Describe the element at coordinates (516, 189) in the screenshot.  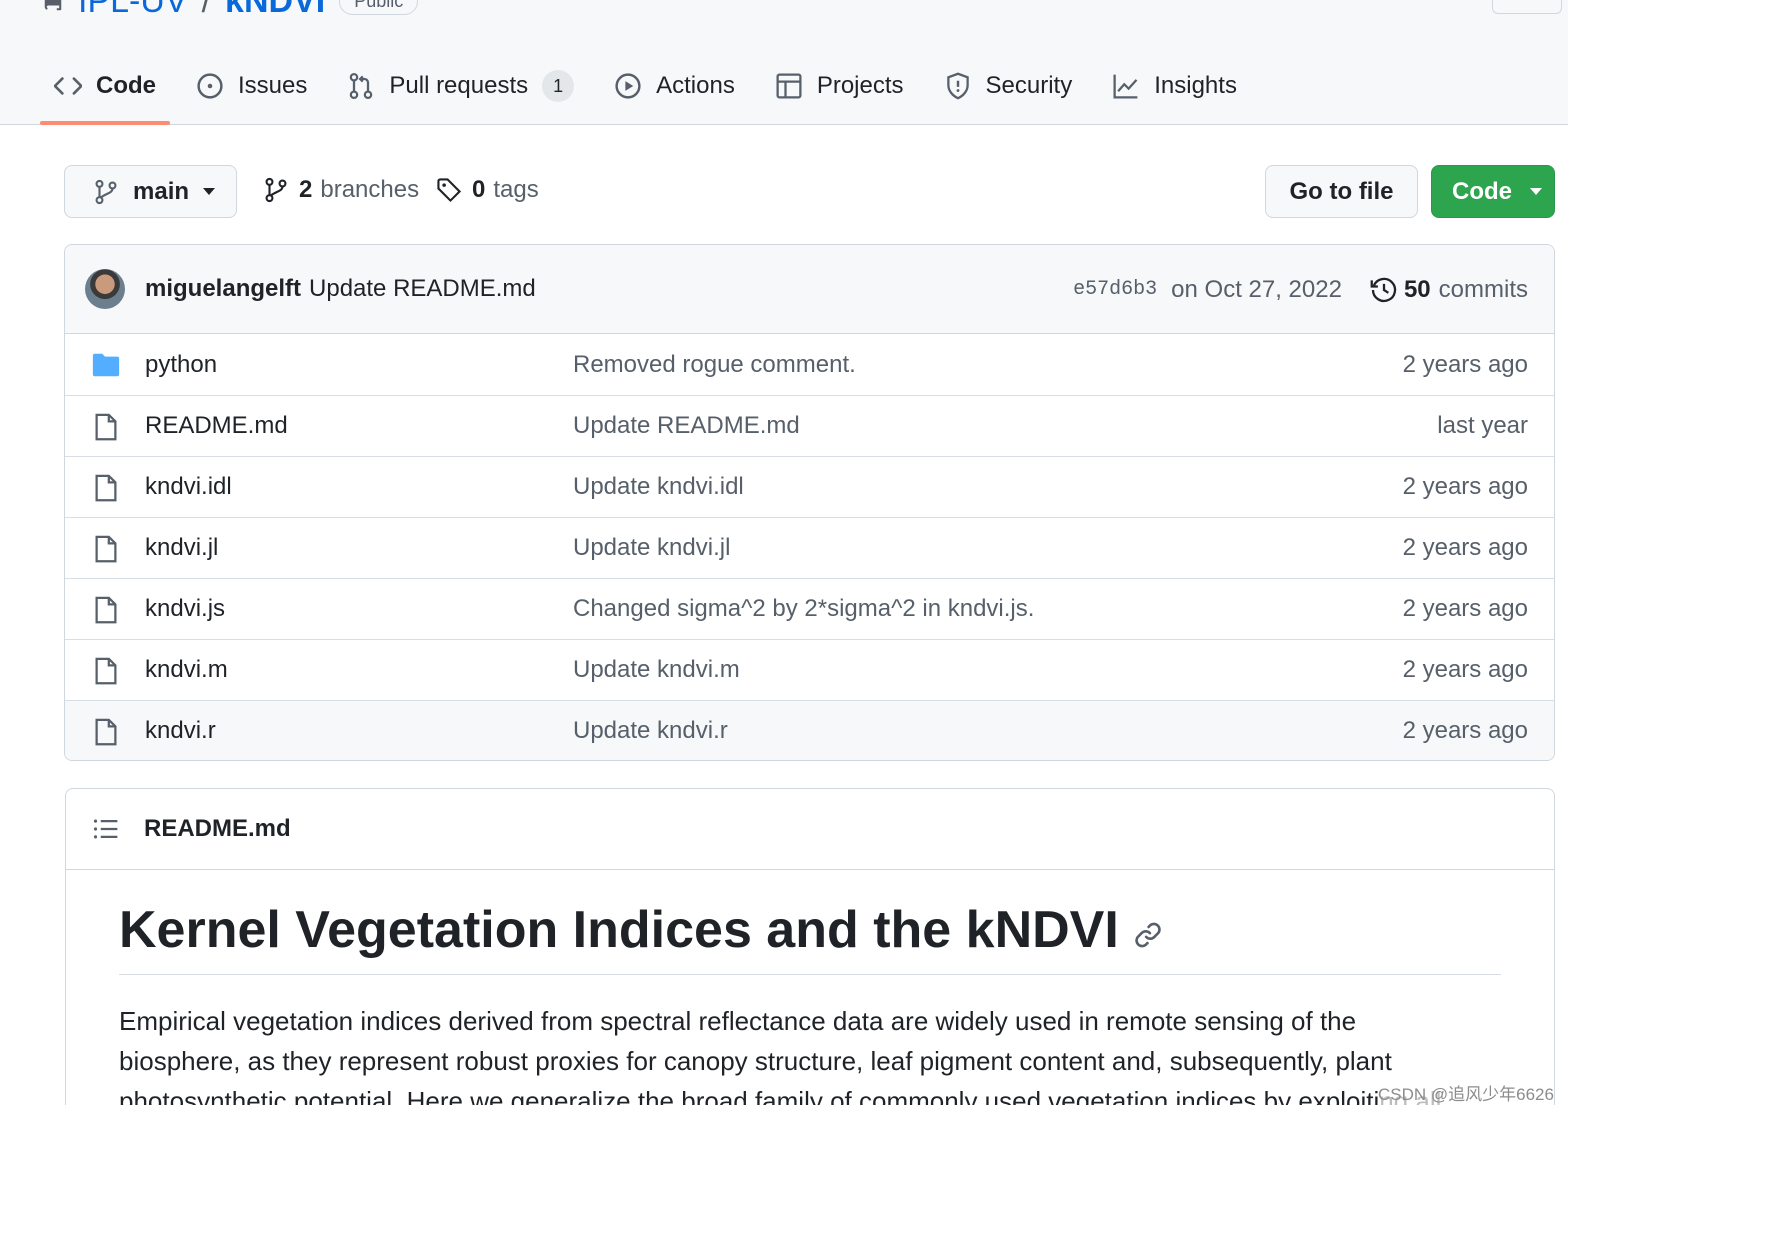
I see `tags-label: tags` at that location.